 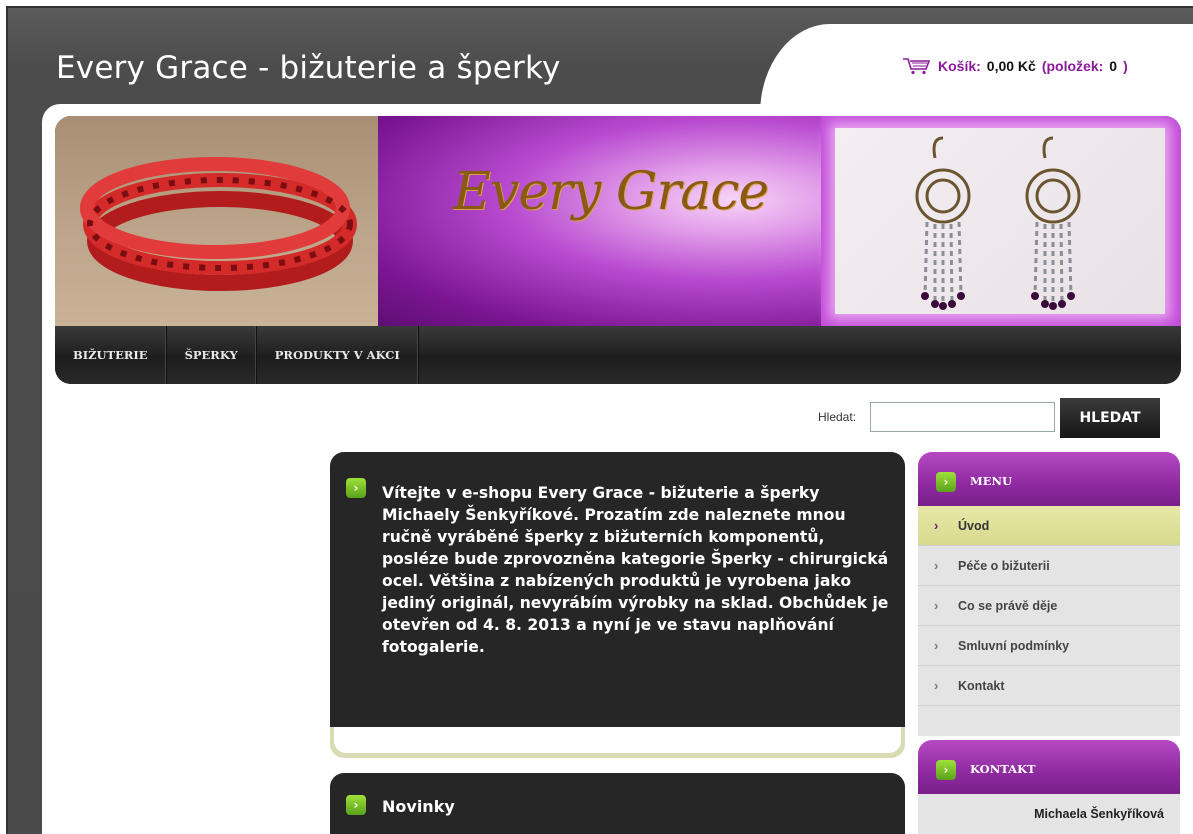 What do you see at coordinates (218, 224) in the screenshot?
I see `bracelet-image` at bounding box center [218, 224].